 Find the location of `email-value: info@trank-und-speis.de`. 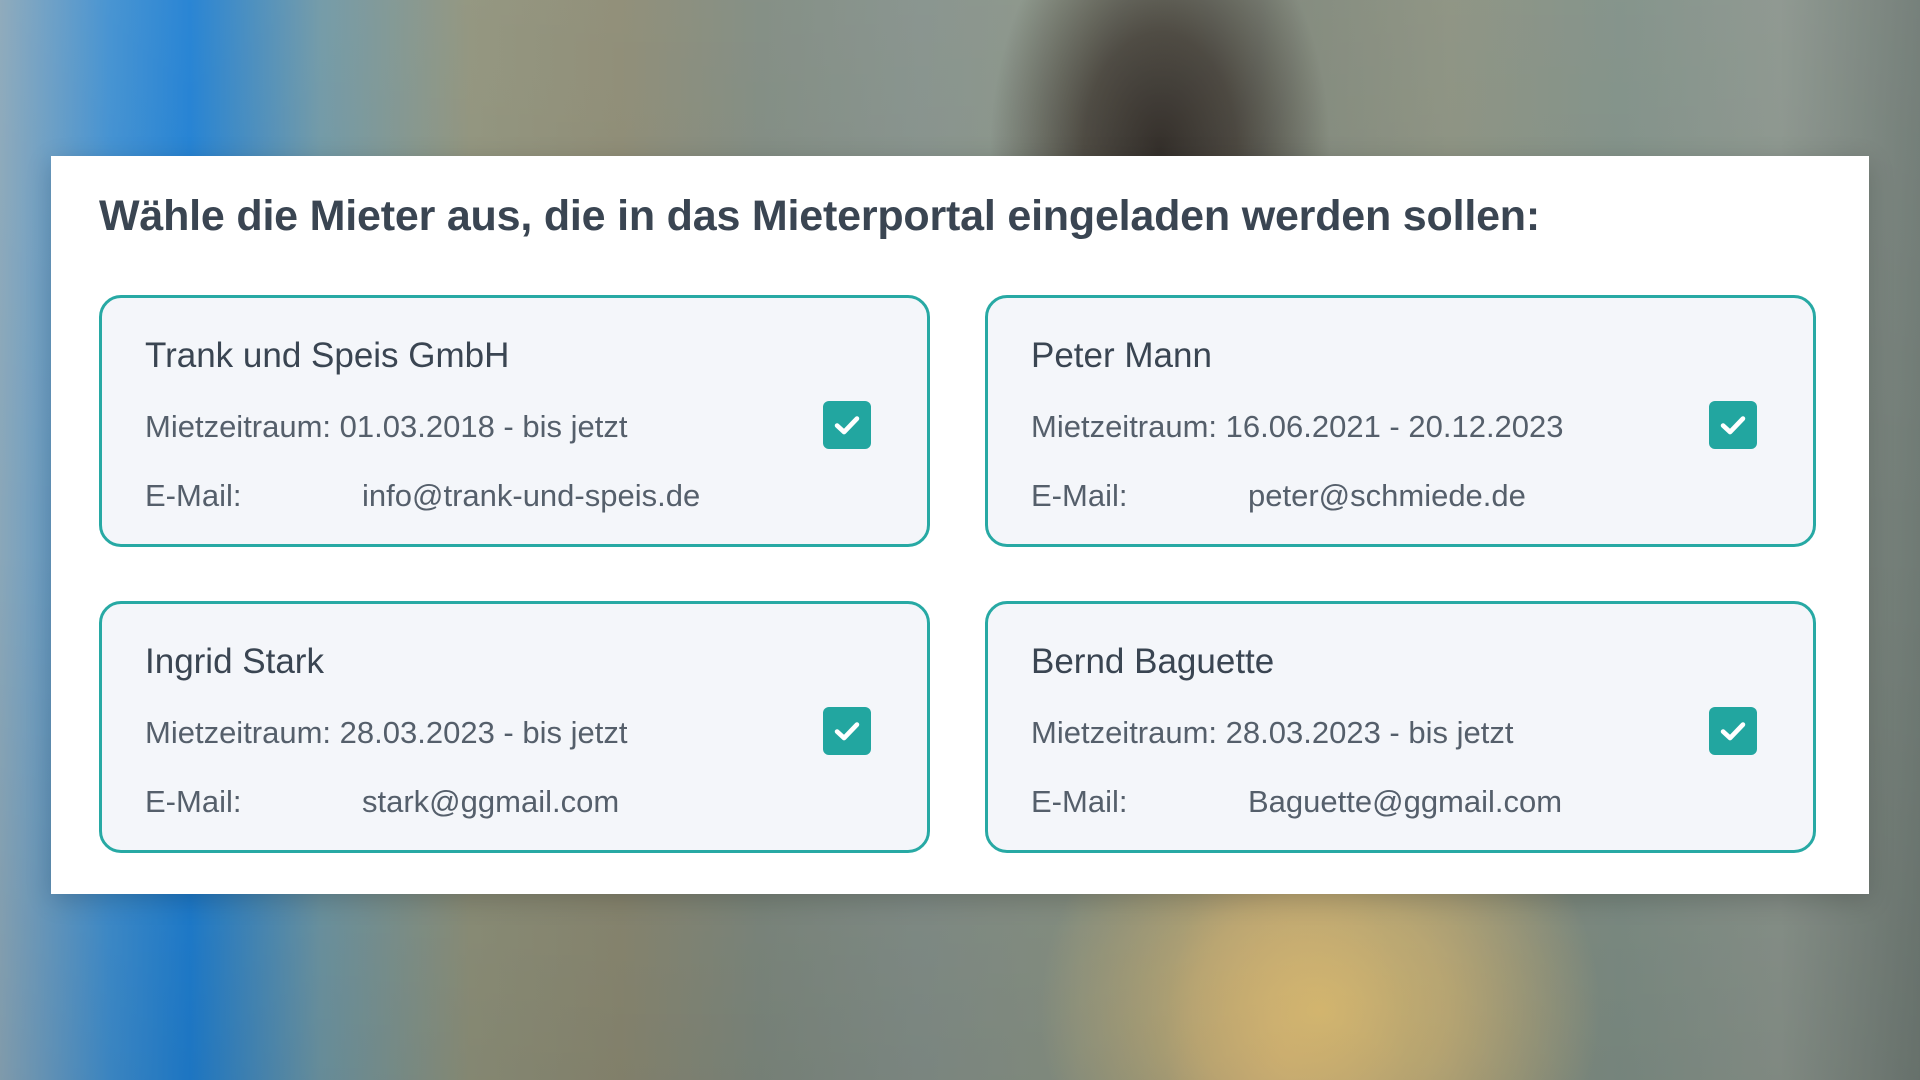

email-value: info@trank-und-speis.de is located at coordinates (531, 495).